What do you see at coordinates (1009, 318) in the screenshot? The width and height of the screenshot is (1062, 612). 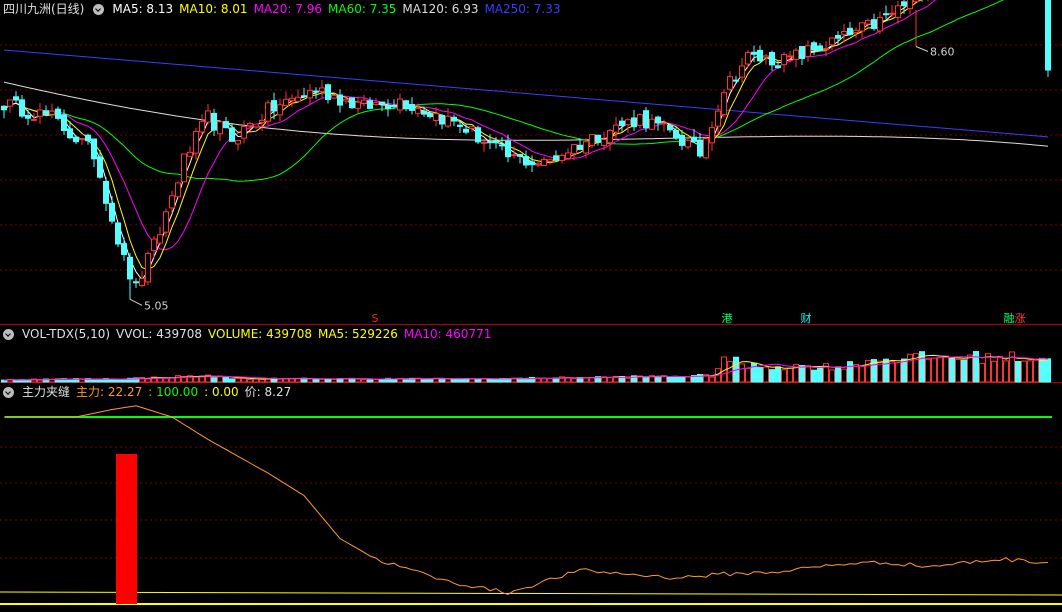 I see `event-marker: 融` at bounding box center [1009, 318].